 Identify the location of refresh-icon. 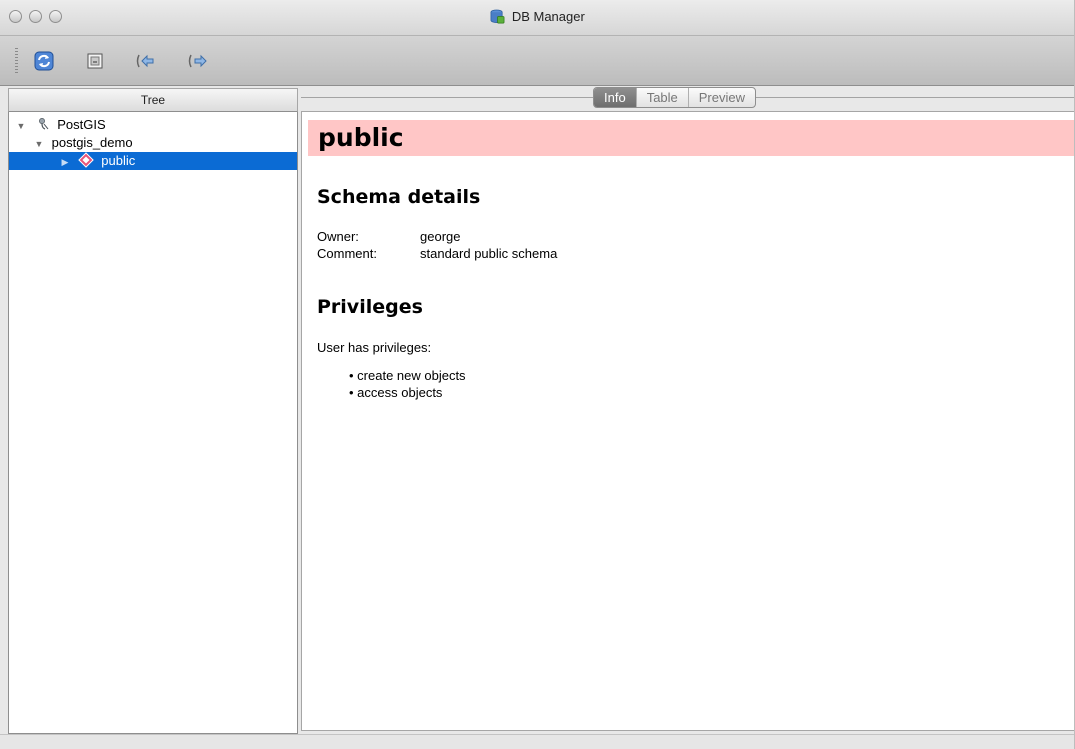
(44, 61).